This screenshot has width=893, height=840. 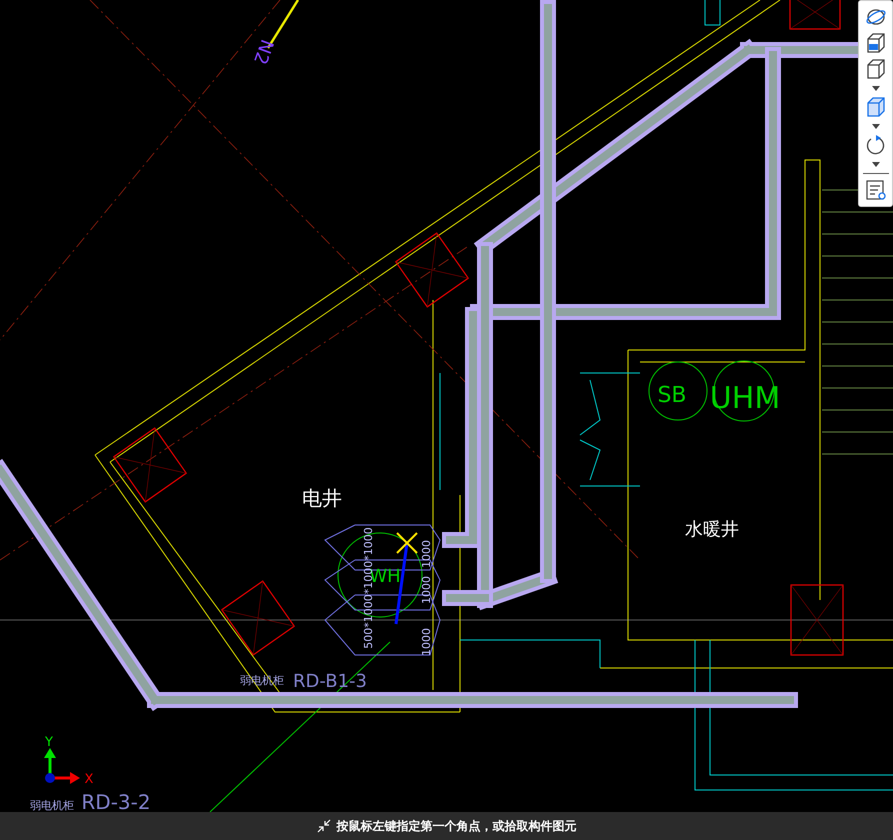 What do you see at coordinates (407, 543) in the screenshot?
I see `cross-marker` at bounding box center [407, 543].